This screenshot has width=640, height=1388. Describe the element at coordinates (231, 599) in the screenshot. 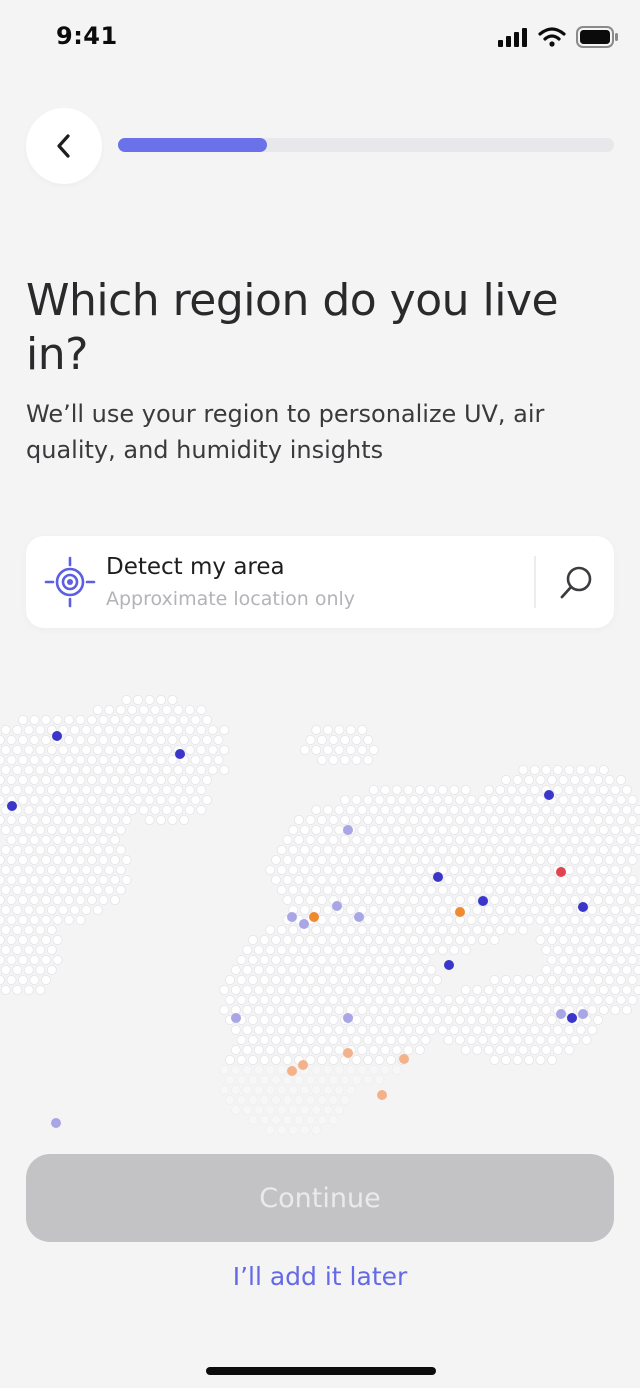

I see `detect-sublabel: Approximate location only` at that location.